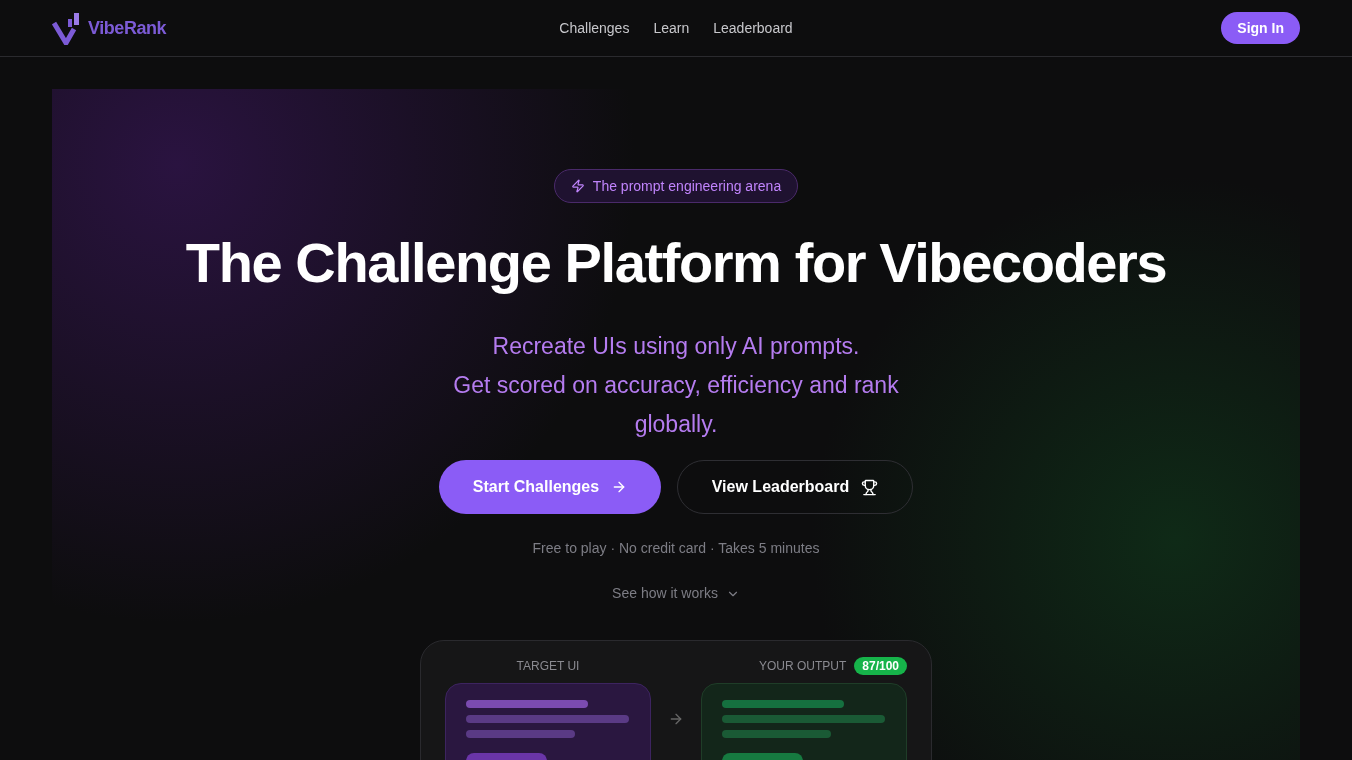  What do you see at coordinates (671, 28) in the screenshot?
I see `nav-link: Learn` at bounding box center [671, 28].